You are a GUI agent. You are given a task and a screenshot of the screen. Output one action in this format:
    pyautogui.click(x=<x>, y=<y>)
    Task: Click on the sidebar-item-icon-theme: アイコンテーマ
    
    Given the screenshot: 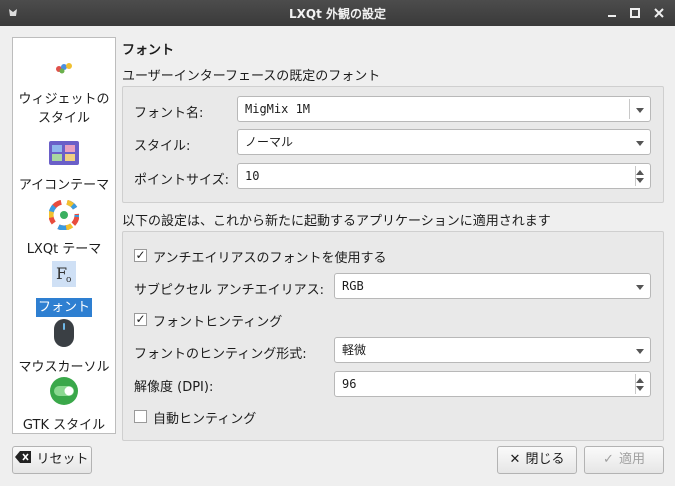 What is the action you would take?
    pyautogui.click(x=64, y=167)
    